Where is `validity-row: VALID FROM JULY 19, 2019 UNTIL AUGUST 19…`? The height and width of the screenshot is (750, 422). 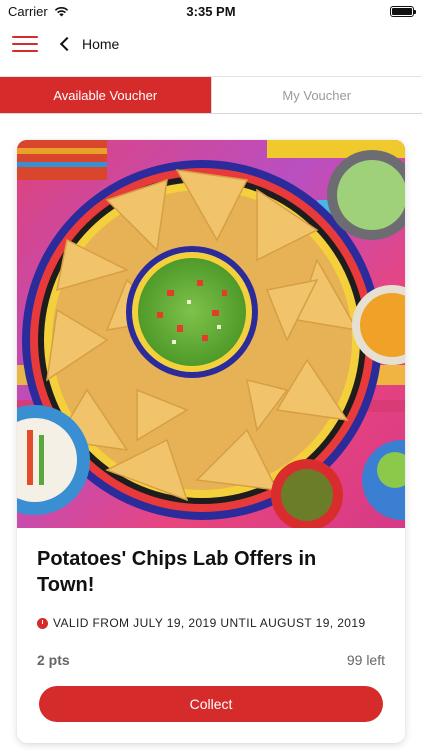 validity-row: VALID FROM JULY 19, 2019 UNTIL AUGUST 19… is located at coordinates (211, 623).